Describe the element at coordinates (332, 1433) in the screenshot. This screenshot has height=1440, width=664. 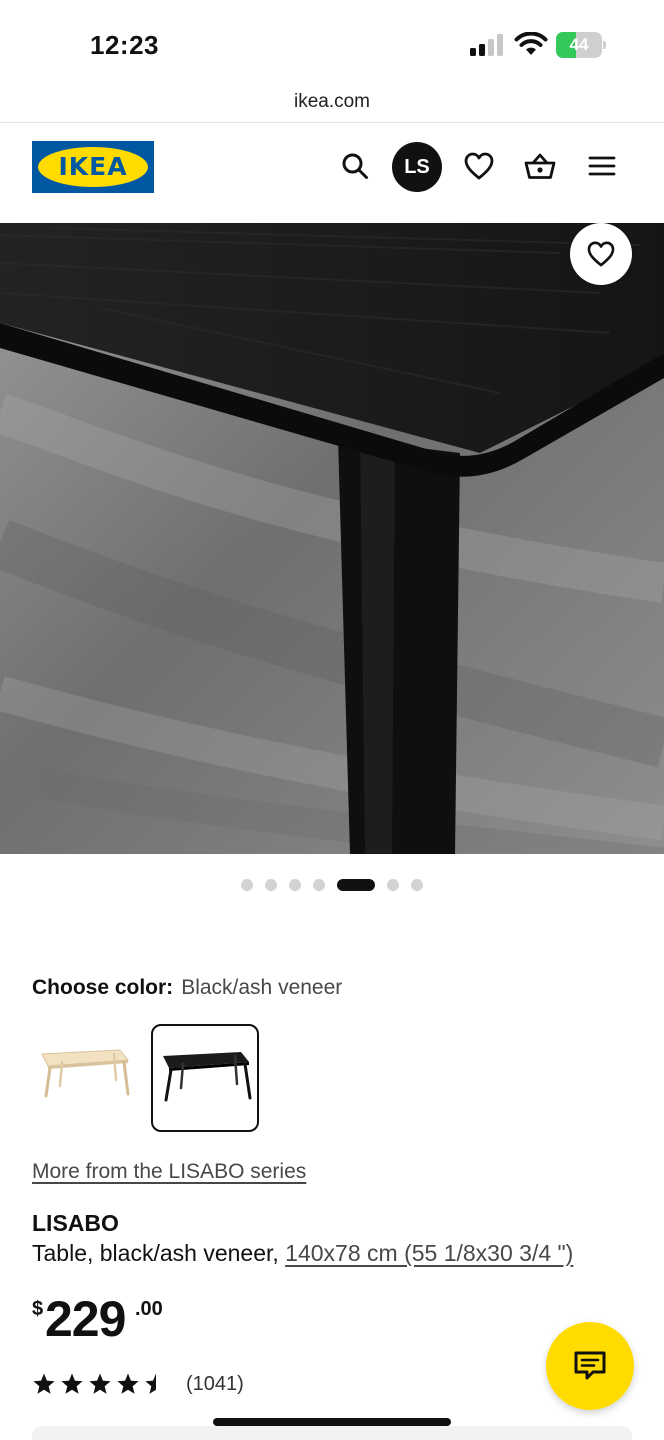
I see `next-section-card` at that location.